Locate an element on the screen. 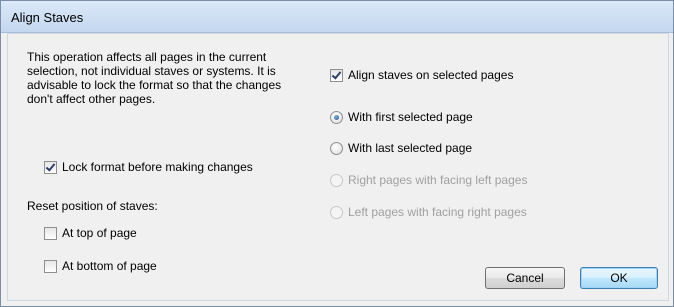  reset-position-heading: Reset position of staves: is located at coordinates (92, 206).